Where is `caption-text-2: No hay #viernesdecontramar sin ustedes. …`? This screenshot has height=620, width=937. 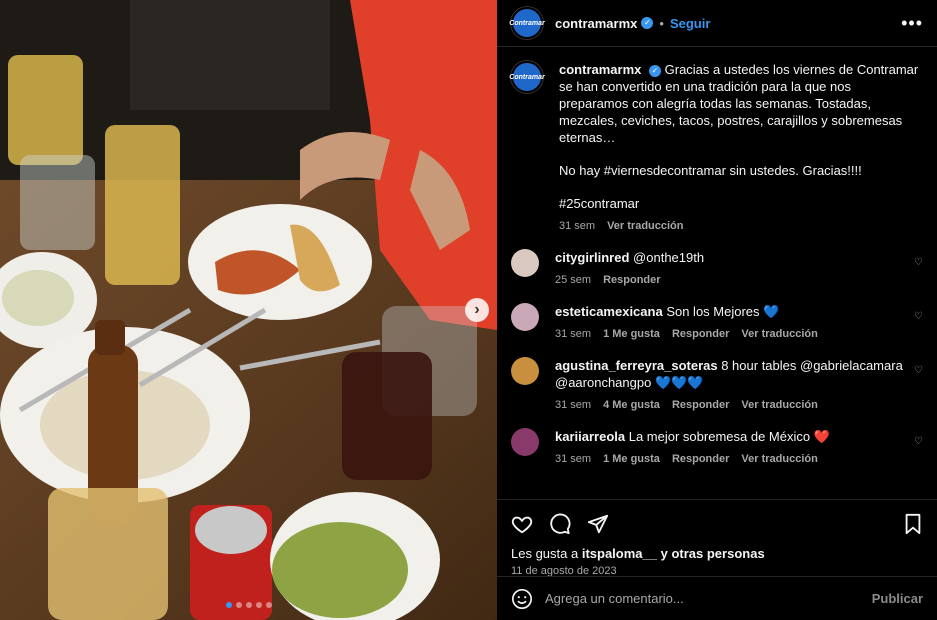
caption-text-2: No hay #viernesdecontramar sin ustedes. … is located at coordinates (710, 170).